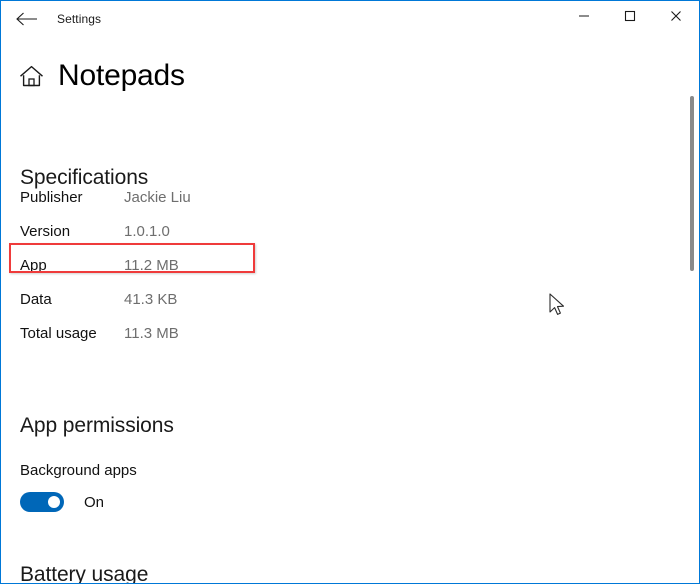 The width and height of the screenshot is (700, 584). I want to click on spec-label: Version, so click(45, 231).